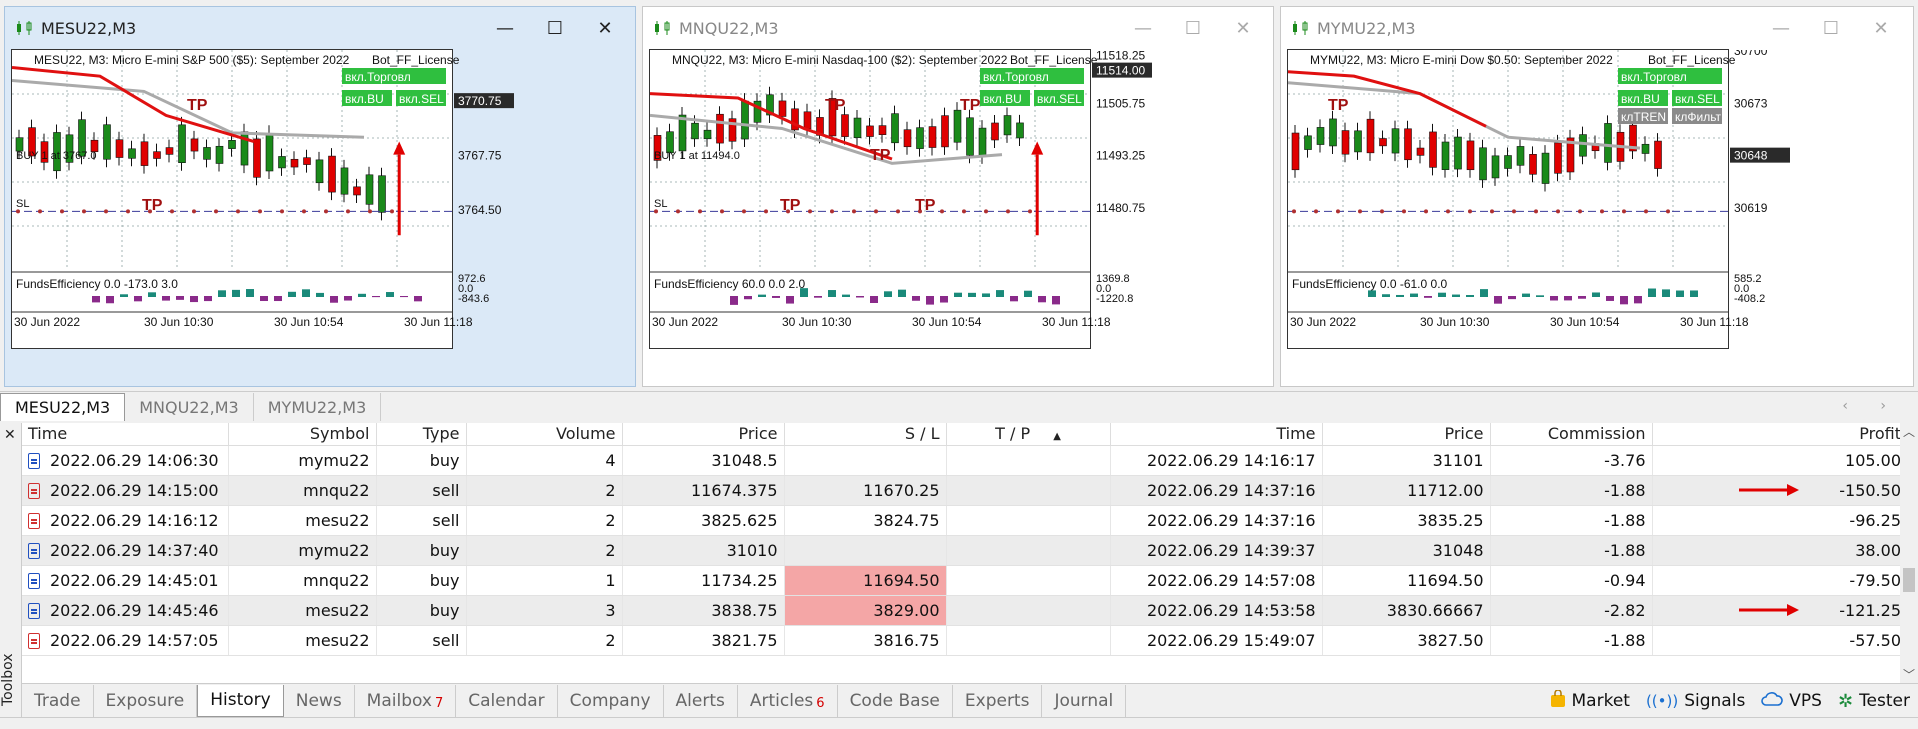  Describe the element at coordinates (240, 700) in the screenshot. I see `tab-history: History` at that location.